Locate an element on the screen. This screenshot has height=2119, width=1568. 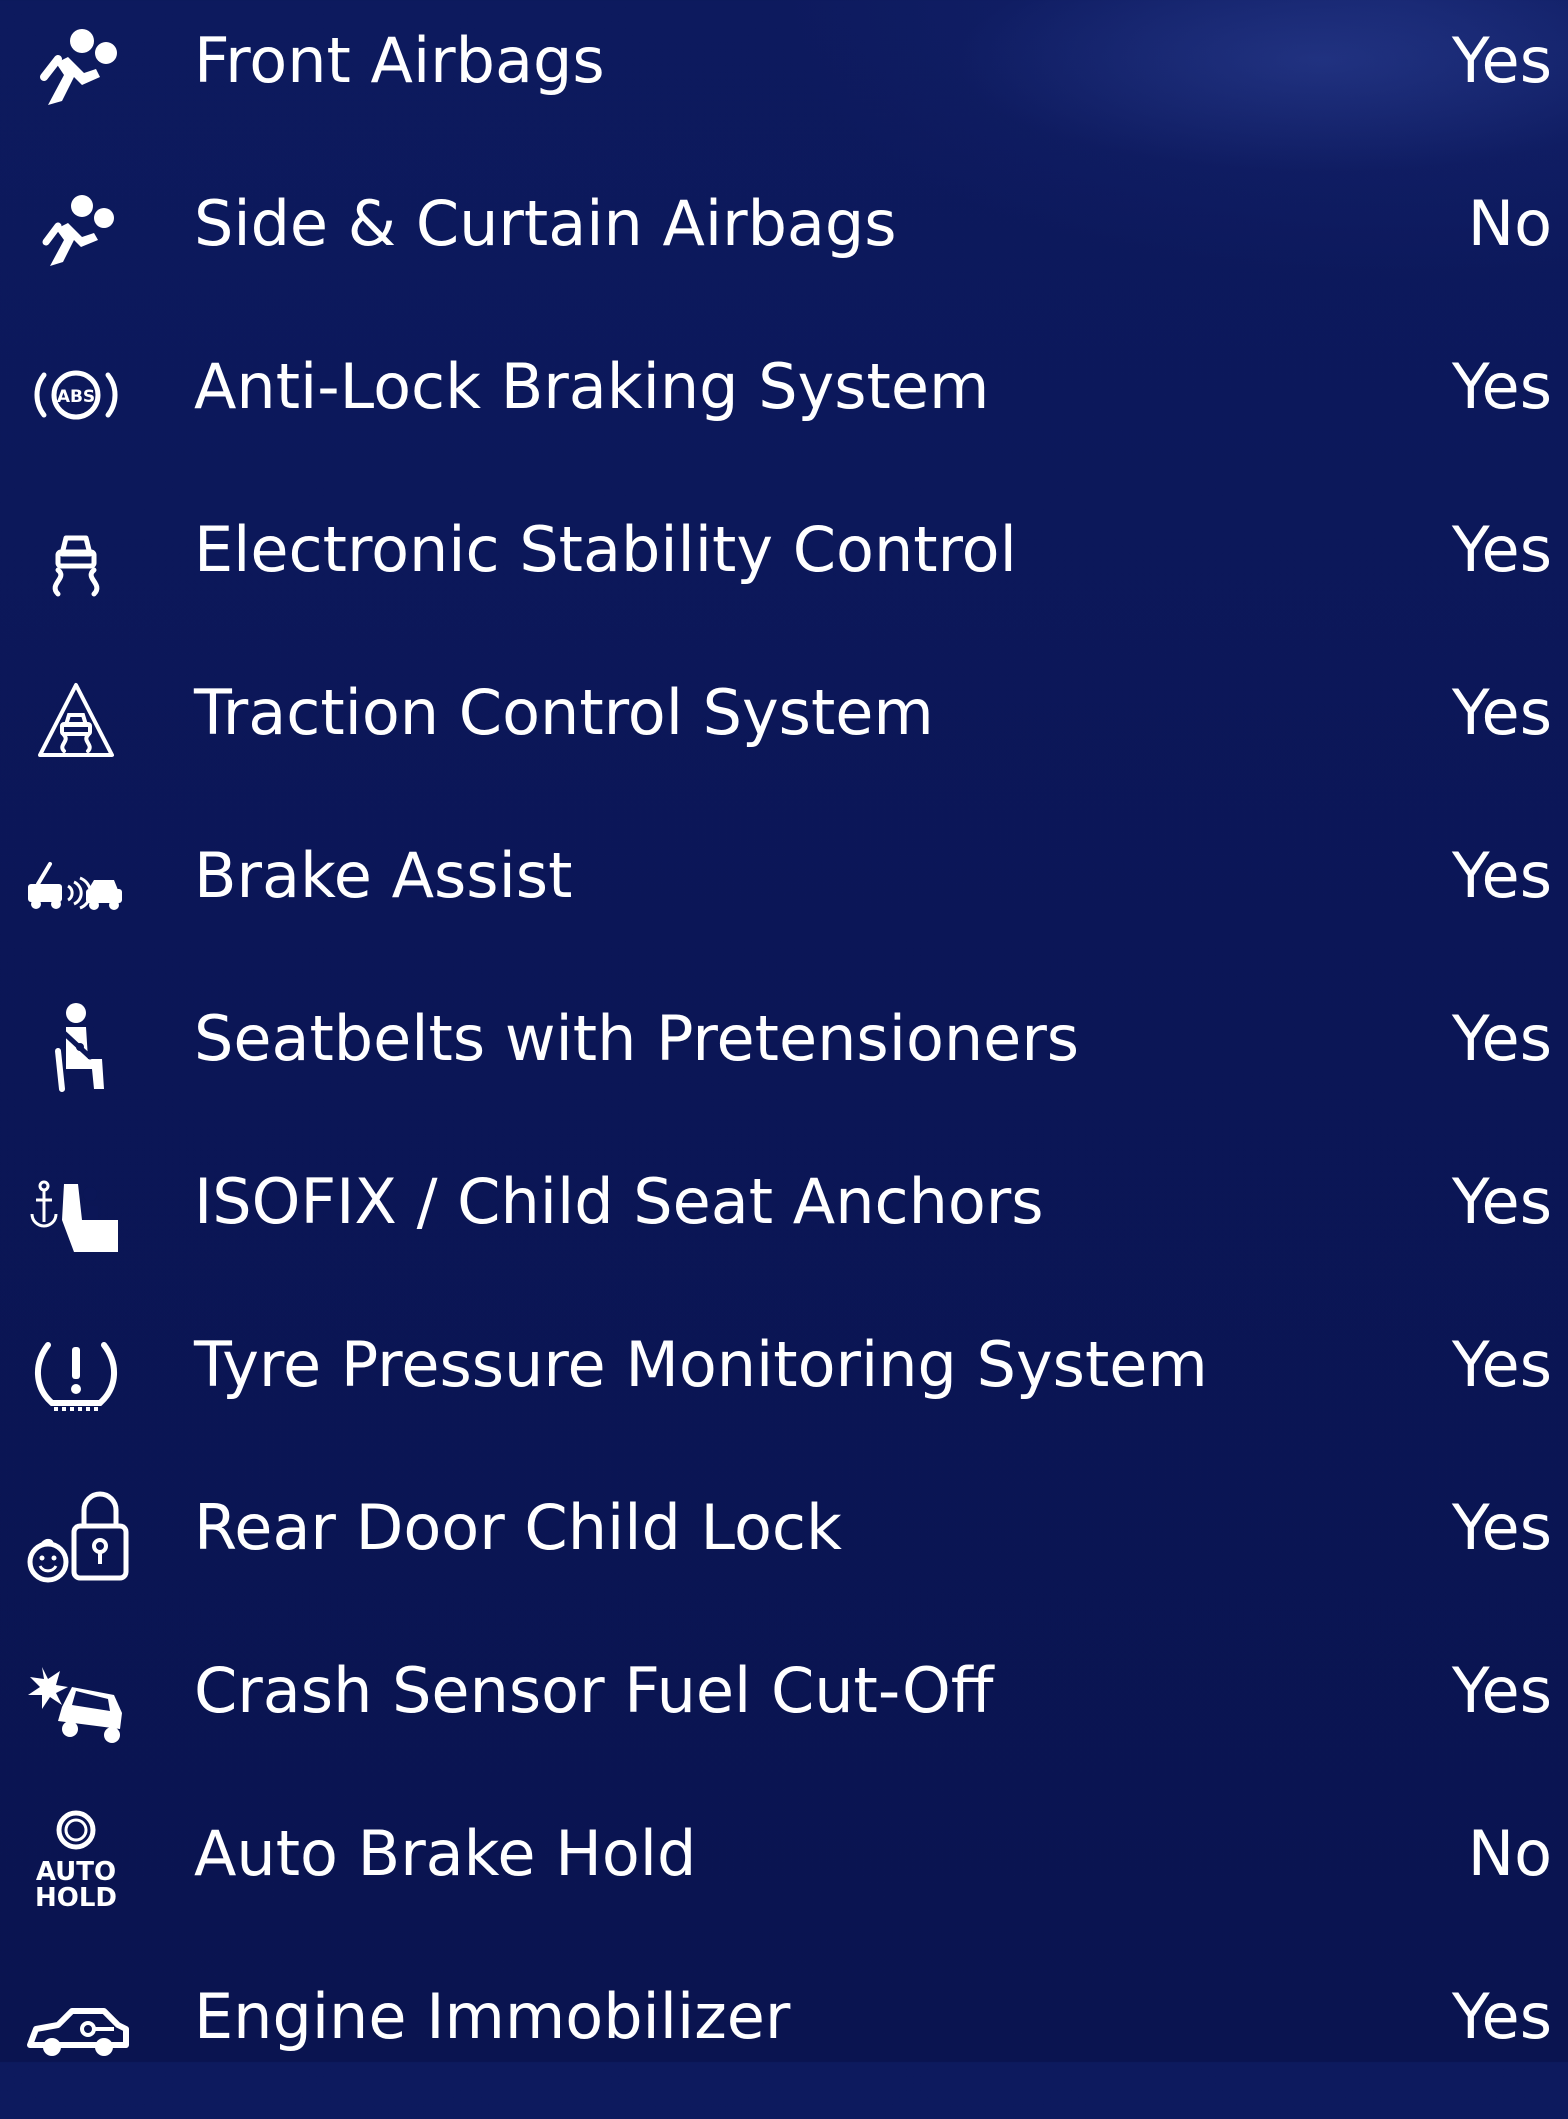
feature-row-tpms: Tyre Pressure Monitoring System Yes is located at coordinates (784, 1376).